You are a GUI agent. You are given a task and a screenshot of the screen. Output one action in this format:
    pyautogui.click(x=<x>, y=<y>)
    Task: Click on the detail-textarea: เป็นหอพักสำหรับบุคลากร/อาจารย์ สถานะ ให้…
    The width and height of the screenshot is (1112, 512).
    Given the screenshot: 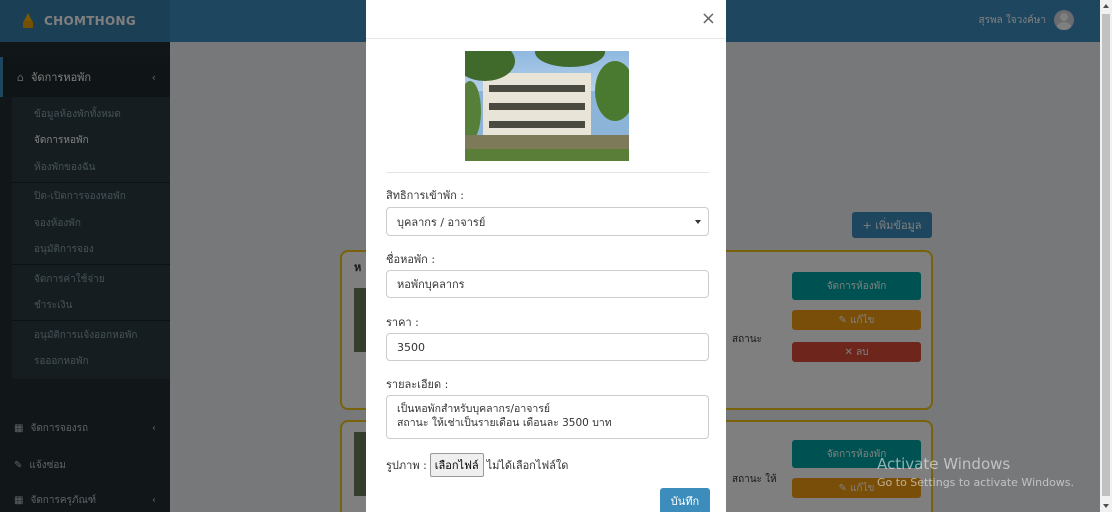 What is the action you would take?
    pyautogui.click(x=547, y=417)
    